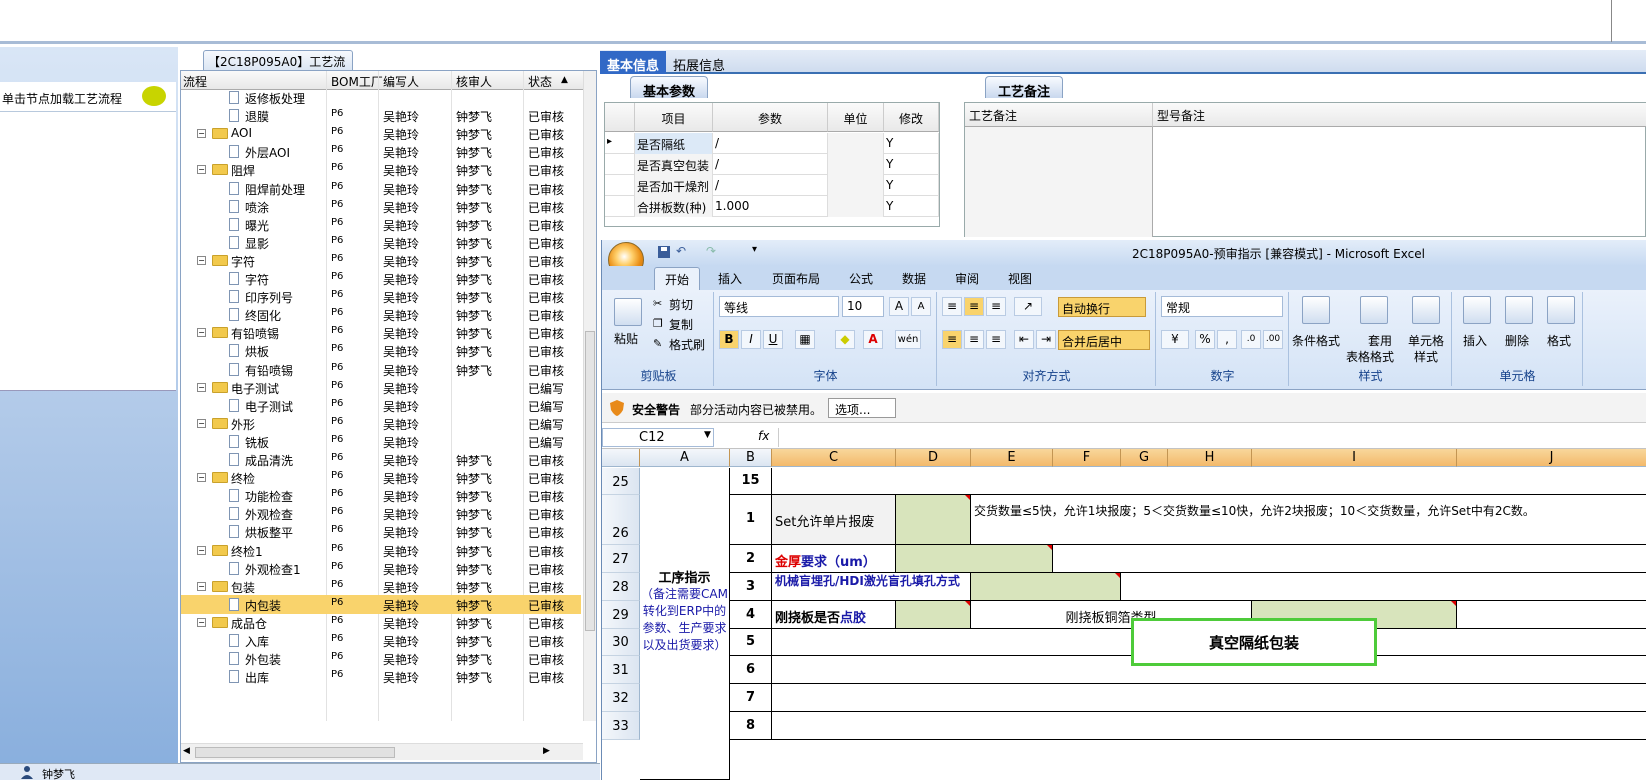 The width and height of the screenshot is (1646, 782). I want to click on tree-folder-row: − 终检 P6 吴艳玲 钟梦飞 已审核, so click(381, 477).